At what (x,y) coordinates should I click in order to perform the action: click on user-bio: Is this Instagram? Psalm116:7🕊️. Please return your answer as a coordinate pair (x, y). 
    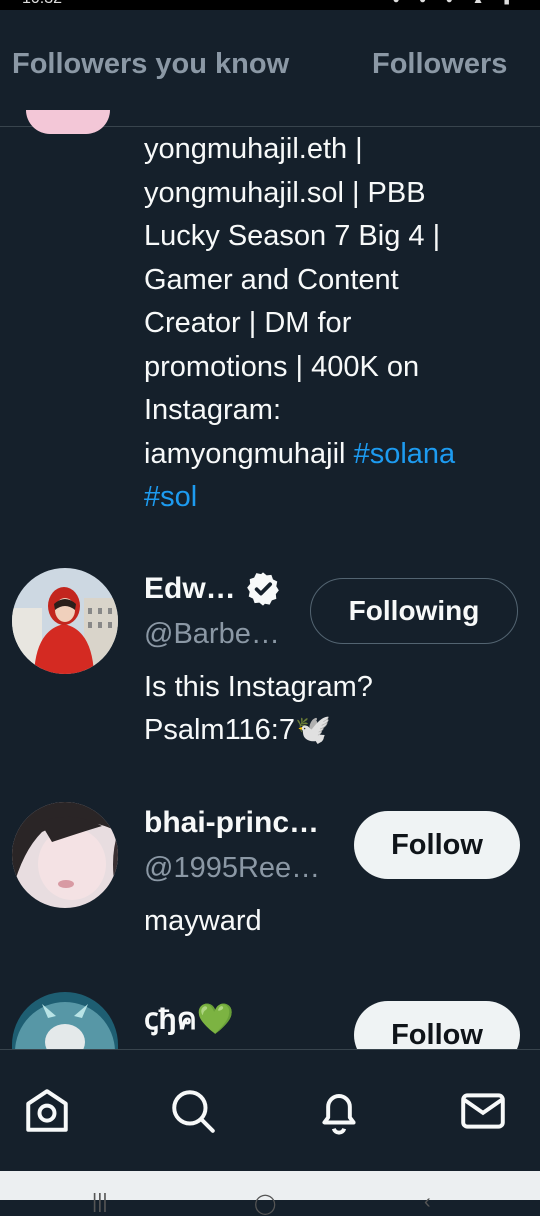
    Looking at the image, I should click on (258, 708).